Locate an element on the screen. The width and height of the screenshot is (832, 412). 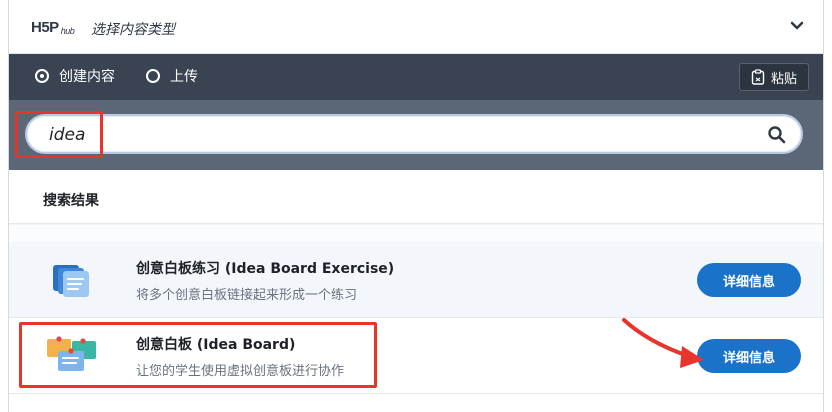
details-button: 详细信息 is located at coordinates (749, 280).